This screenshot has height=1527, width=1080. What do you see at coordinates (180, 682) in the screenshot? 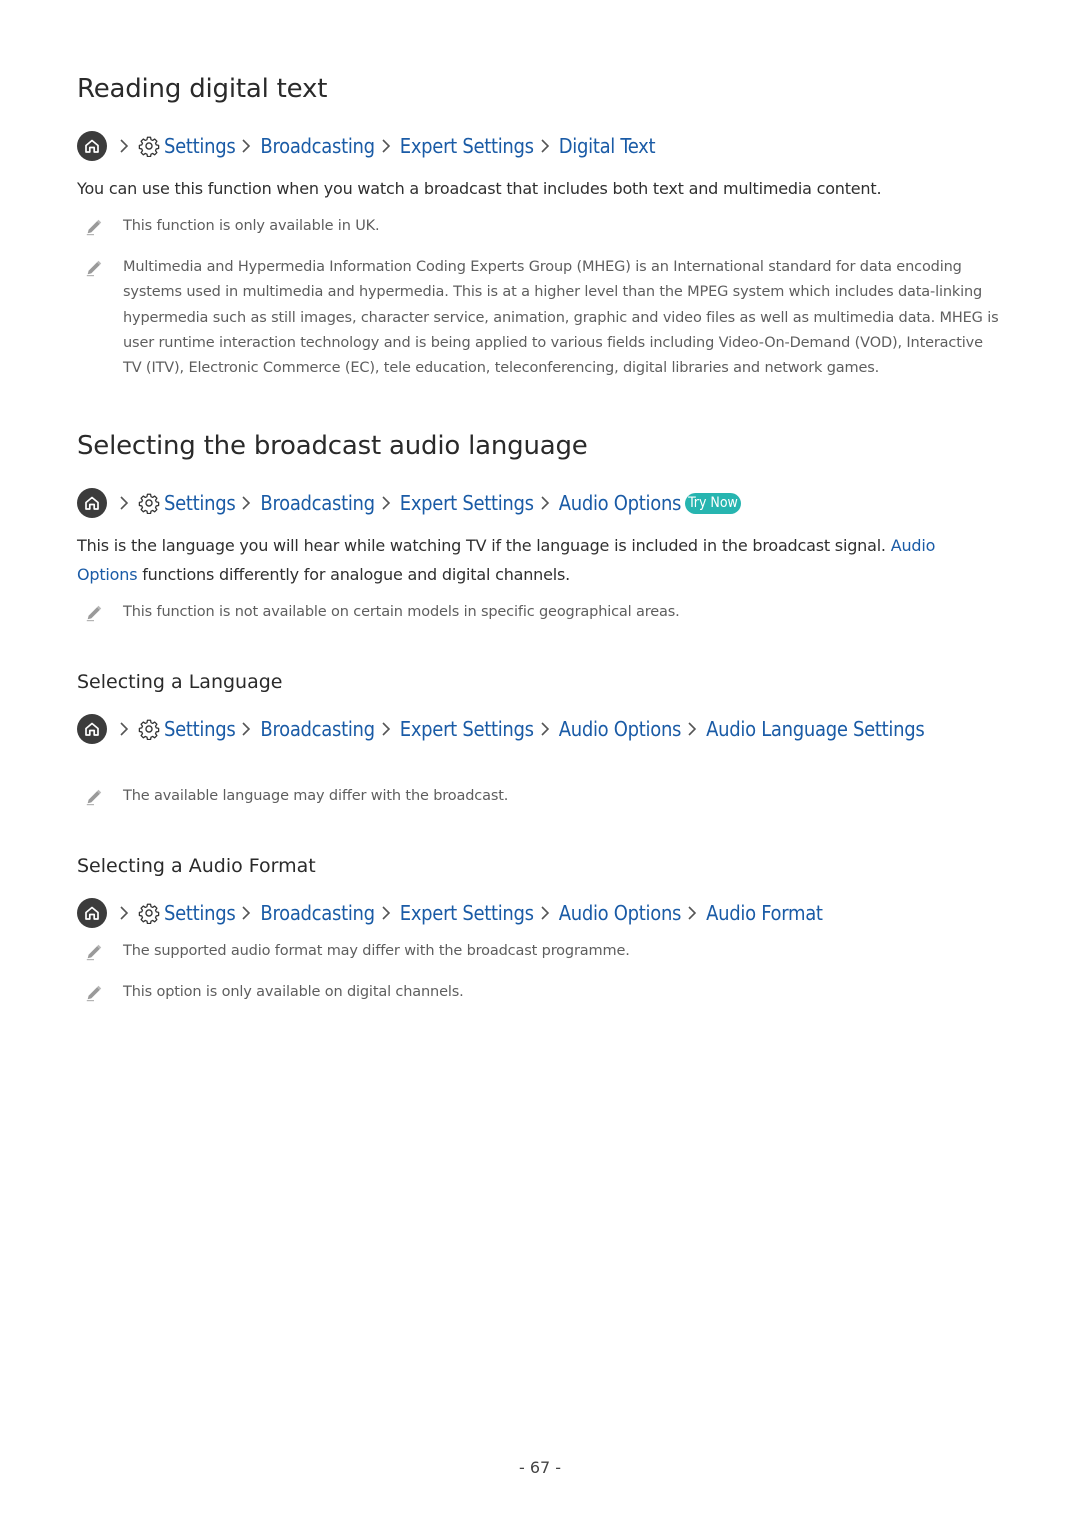
I see `subsection-heading-selecting-a-language: Selecting a Language` at bounding box center [180, 682].